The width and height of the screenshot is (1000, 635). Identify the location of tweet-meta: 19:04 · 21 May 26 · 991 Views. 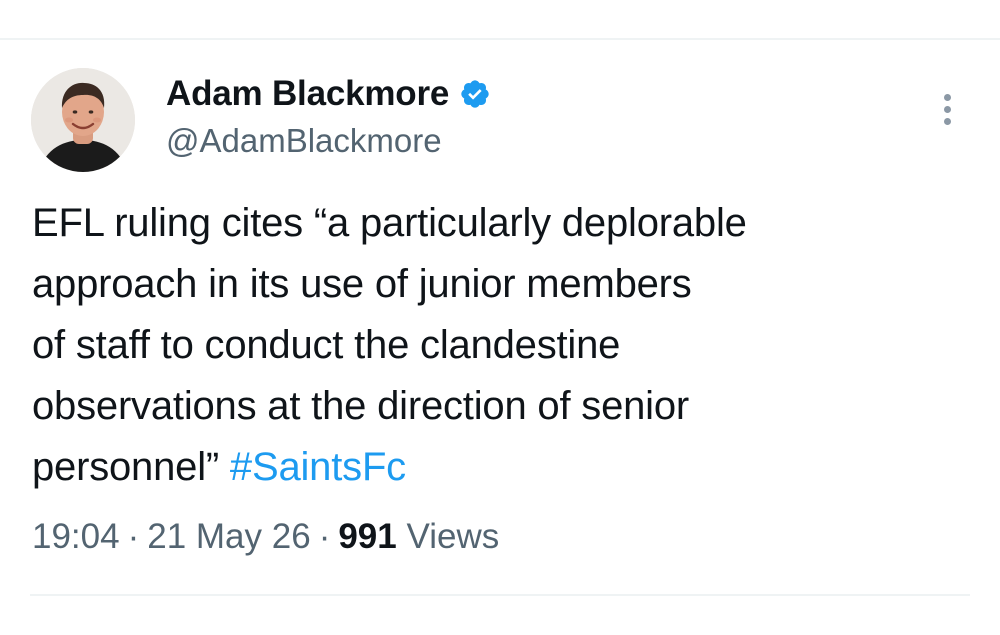
(265, 537).